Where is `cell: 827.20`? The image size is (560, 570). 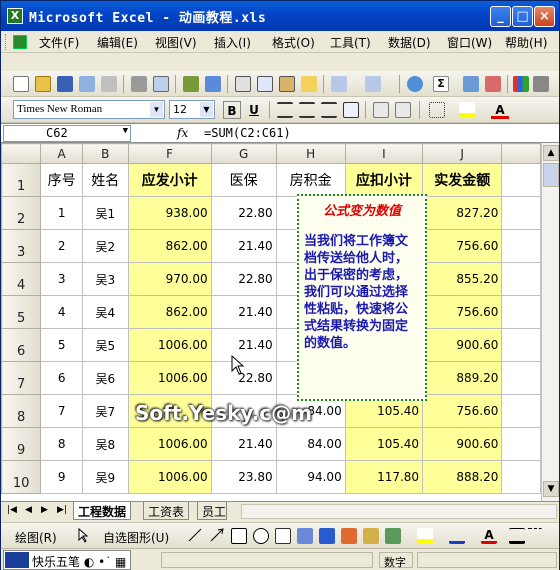
cell: 827.20 is located at coordinates (462, 213).